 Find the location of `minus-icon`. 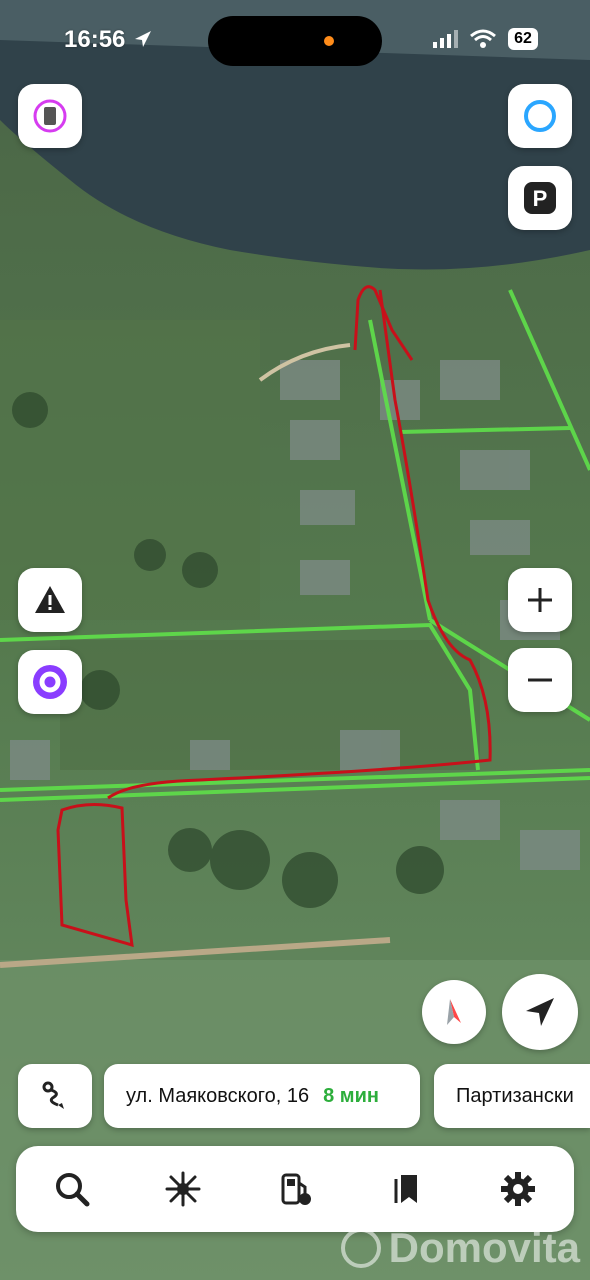

minus-icon is located at coordinates (540, 680).